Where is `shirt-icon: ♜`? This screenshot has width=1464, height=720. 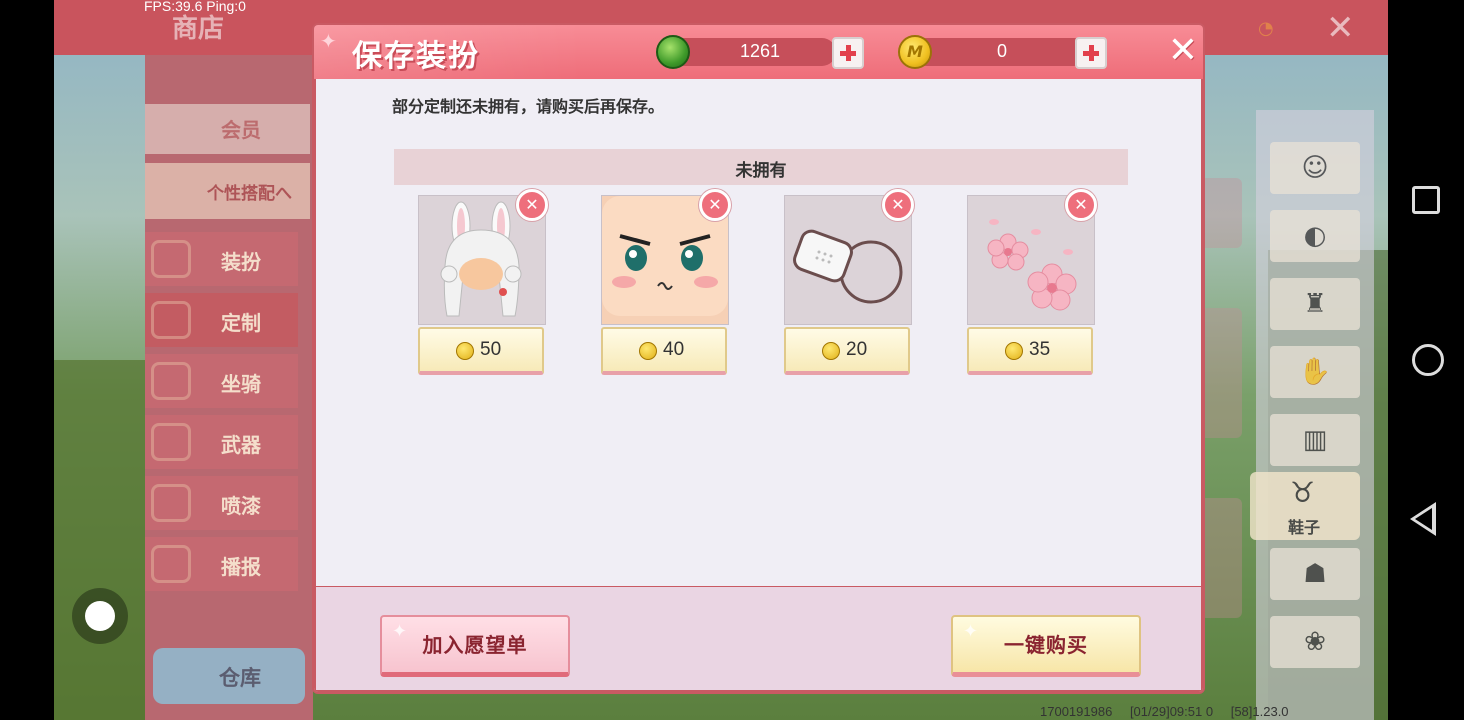 shirt-icon: ♜ is located at coordinates (1315, 304).